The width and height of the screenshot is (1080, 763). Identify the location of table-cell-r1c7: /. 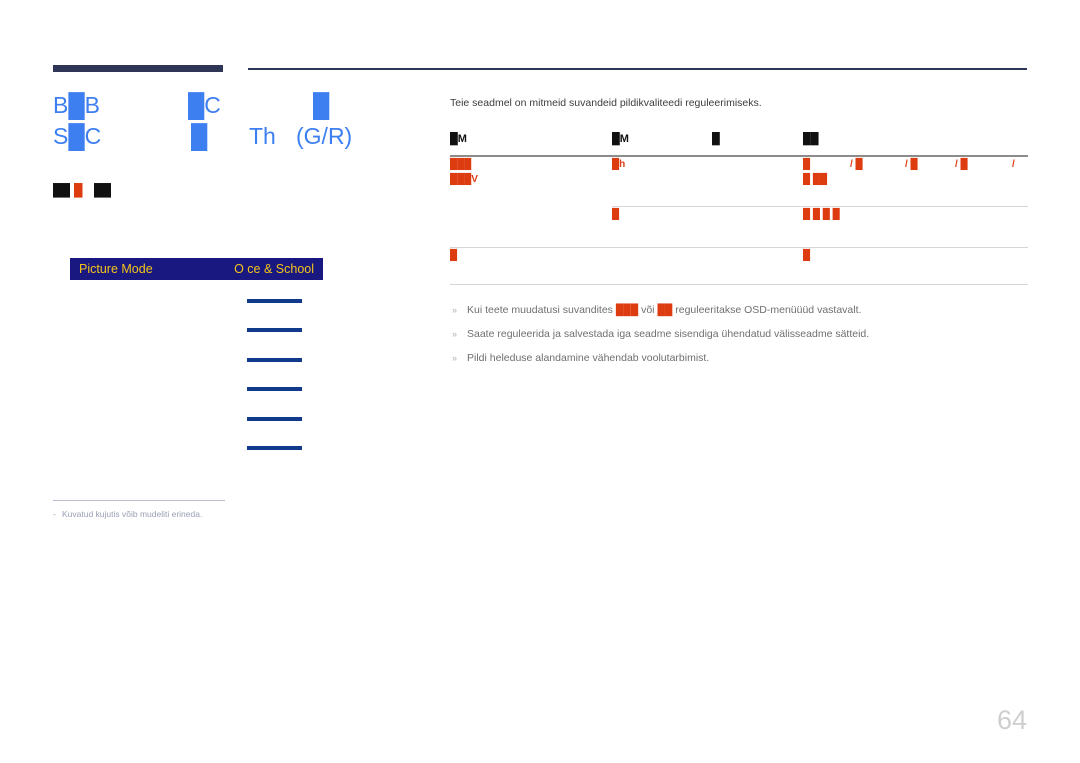
(1013, 164).